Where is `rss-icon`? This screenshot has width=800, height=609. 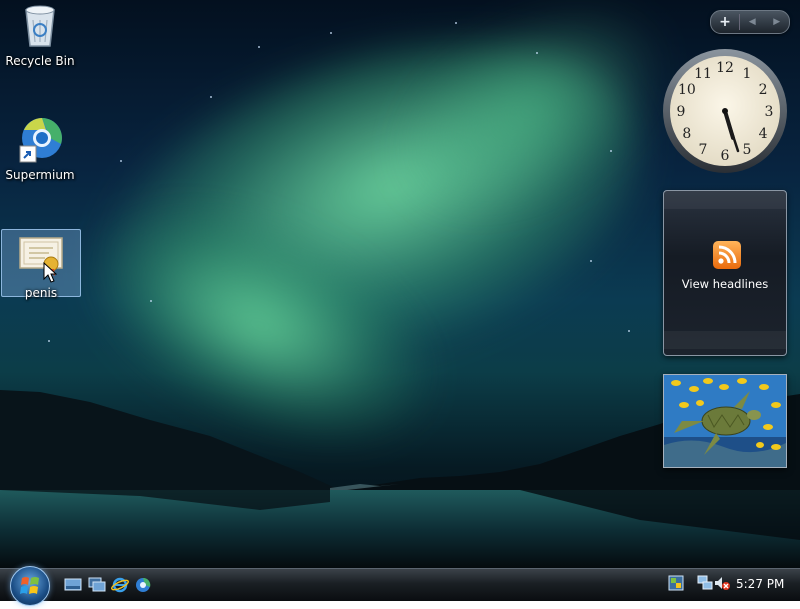
rss-icon is located at coordinates (727, 255).